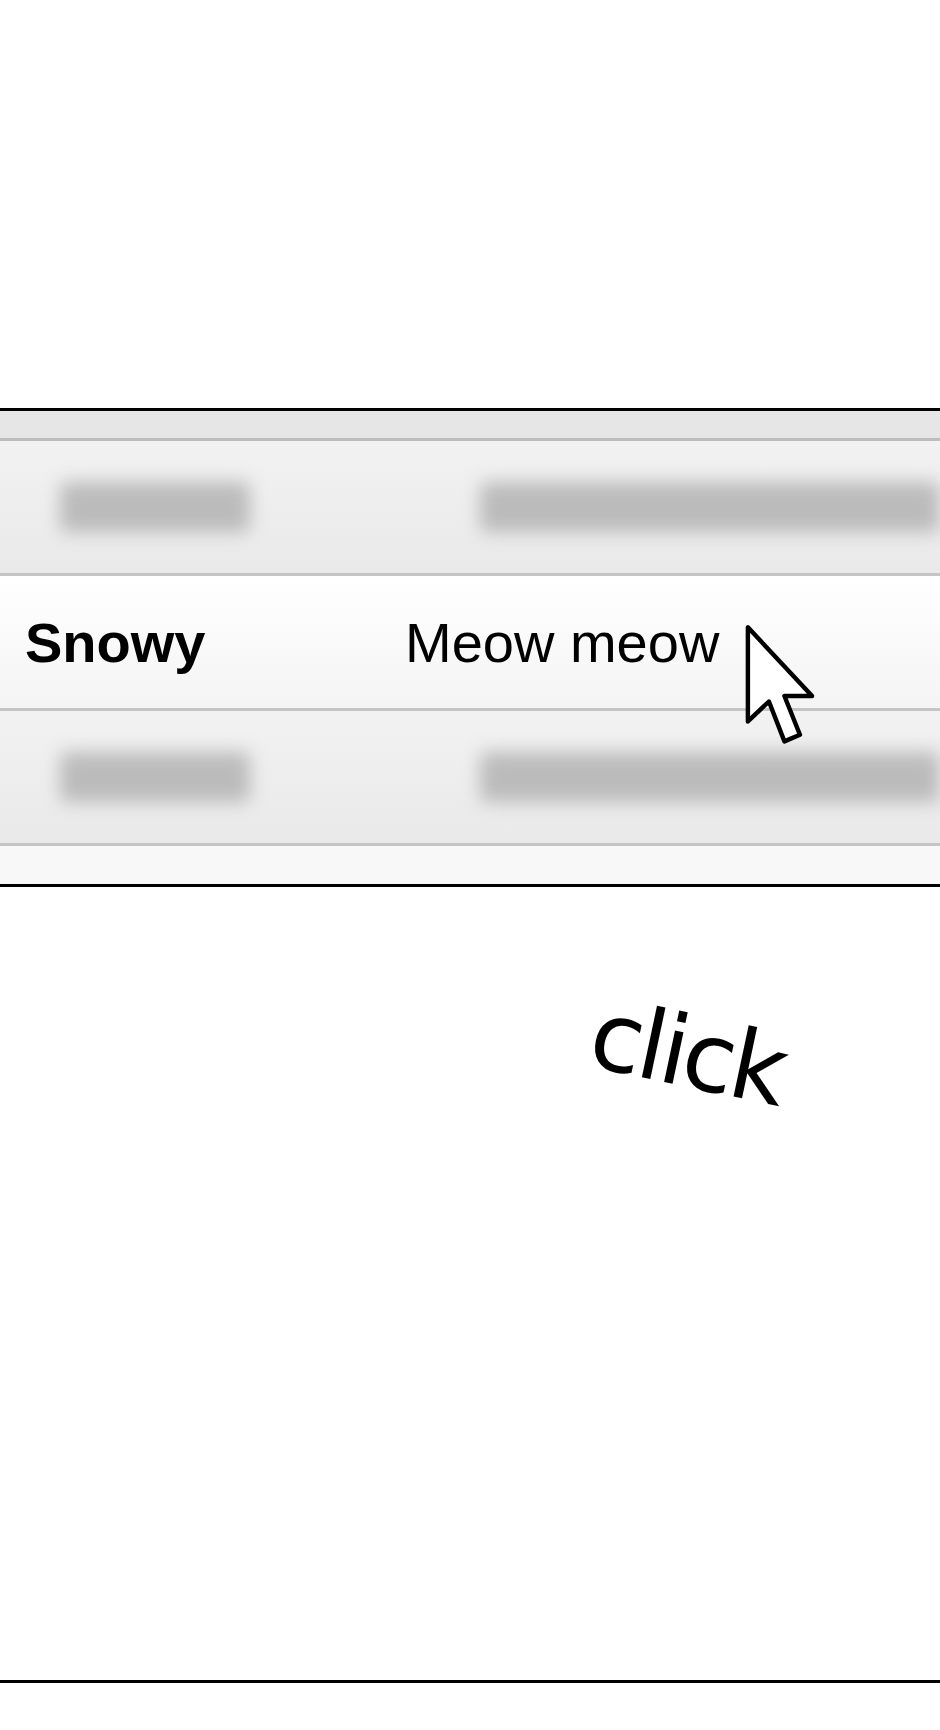  What do you see at coordinates (562, 642) in the screenshot?
I see `message-text: Meow meow` at bounding box center [562, 642].